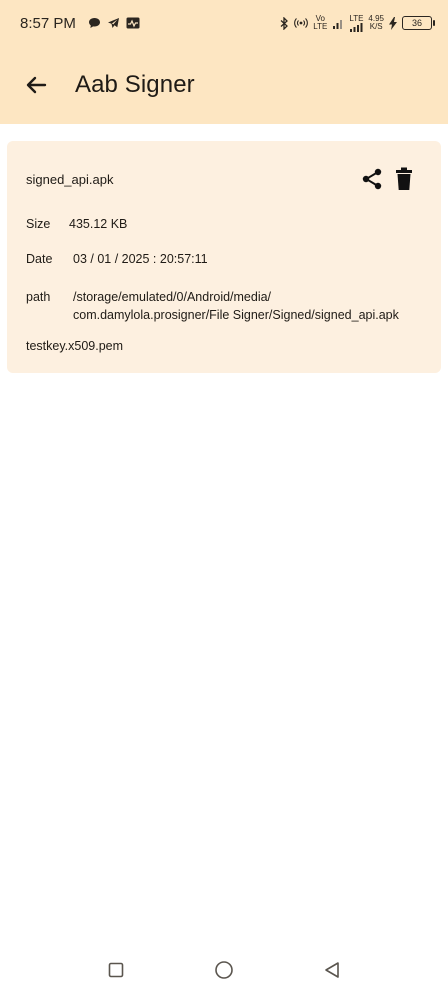 The width and height of the screenshot is (448, 1000). I want to click on back-triangle-icon, so click(332, 970).